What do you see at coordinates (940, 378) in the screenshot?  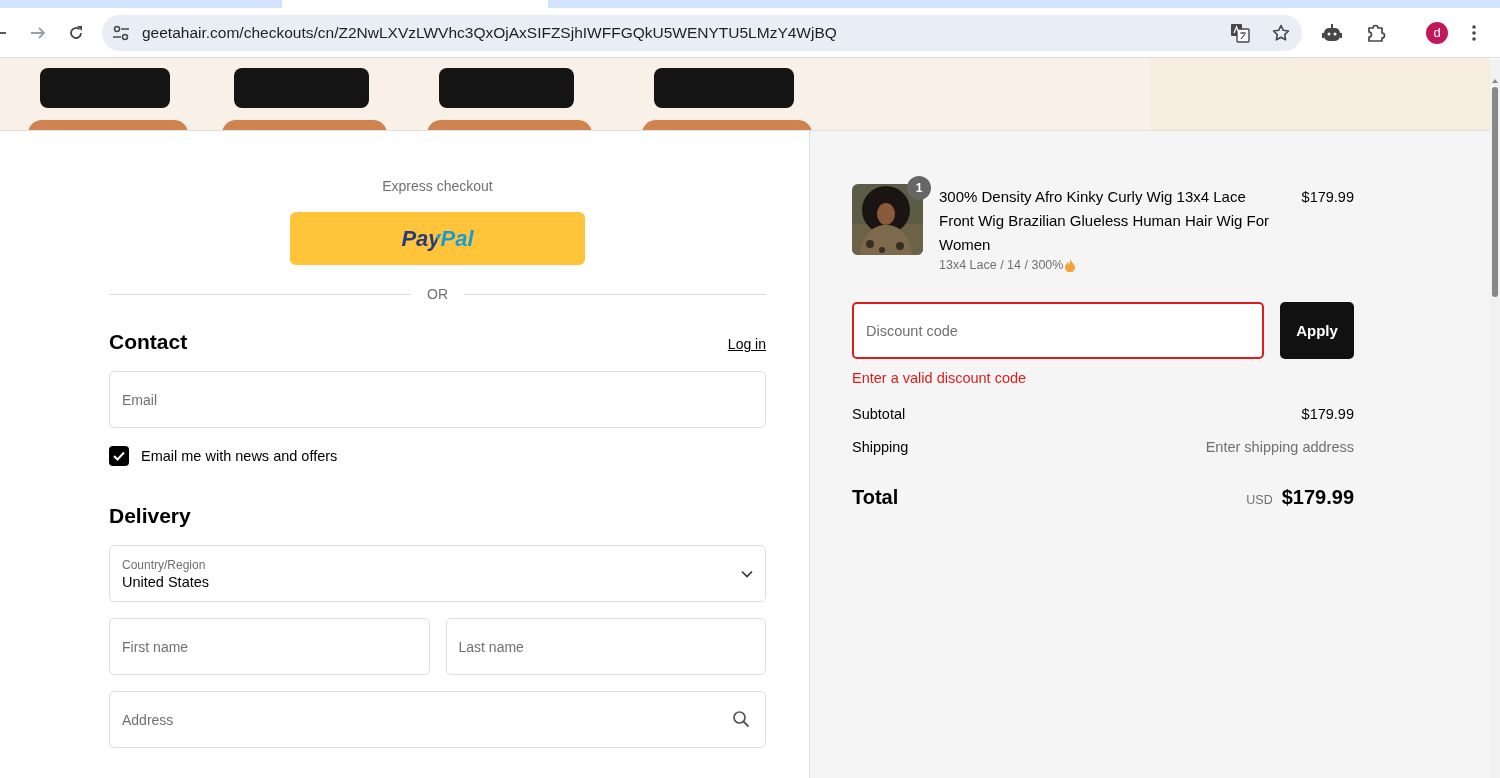 I see `error-message: Enter a valid discount code` at bounding box center [940, 378].